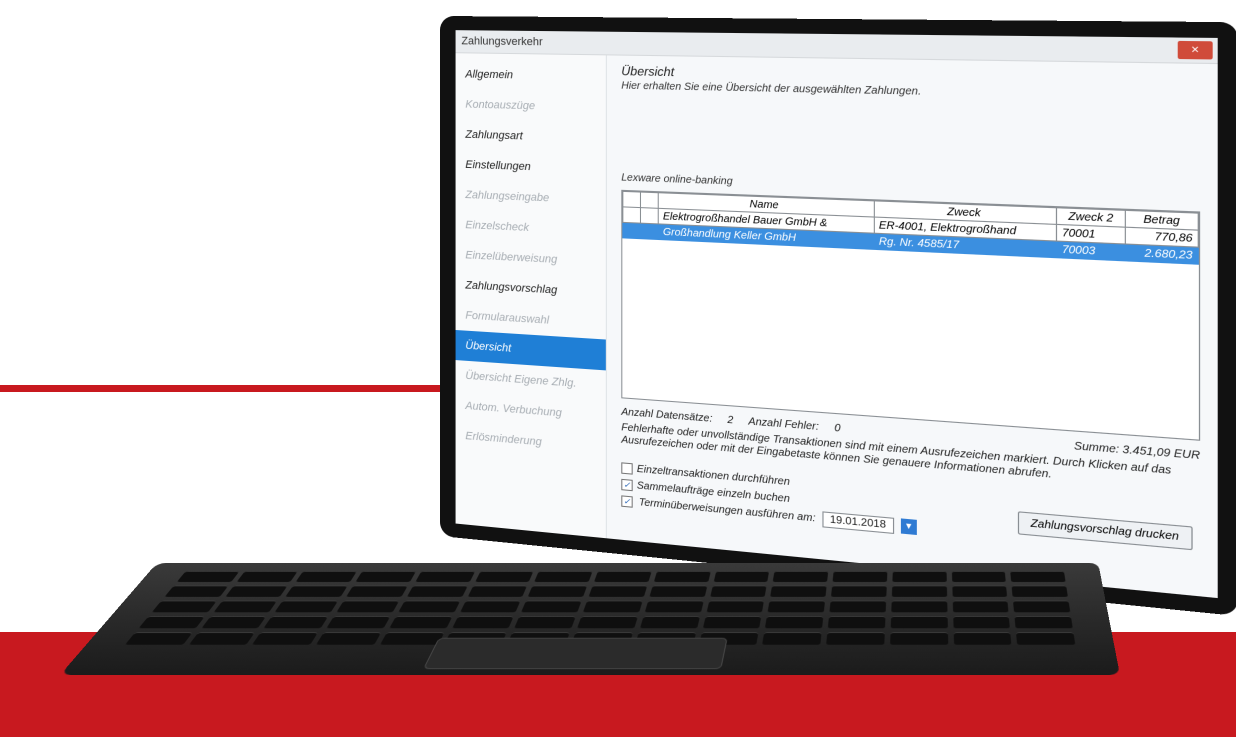  I want to click on checkbox-terminueberweisungen: ✓, so click(626, 501).